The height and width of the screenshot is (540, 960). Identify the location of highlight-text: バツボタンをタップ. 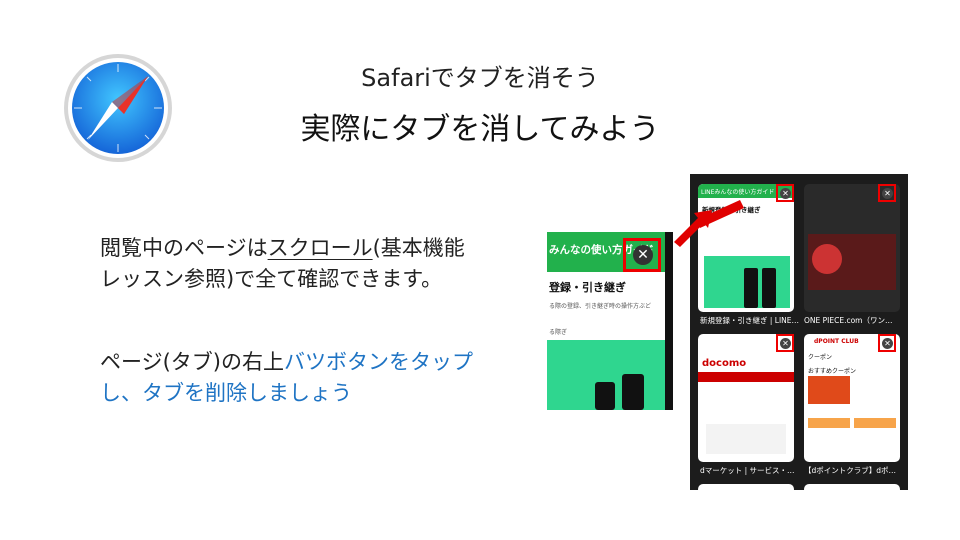
(378, 362).